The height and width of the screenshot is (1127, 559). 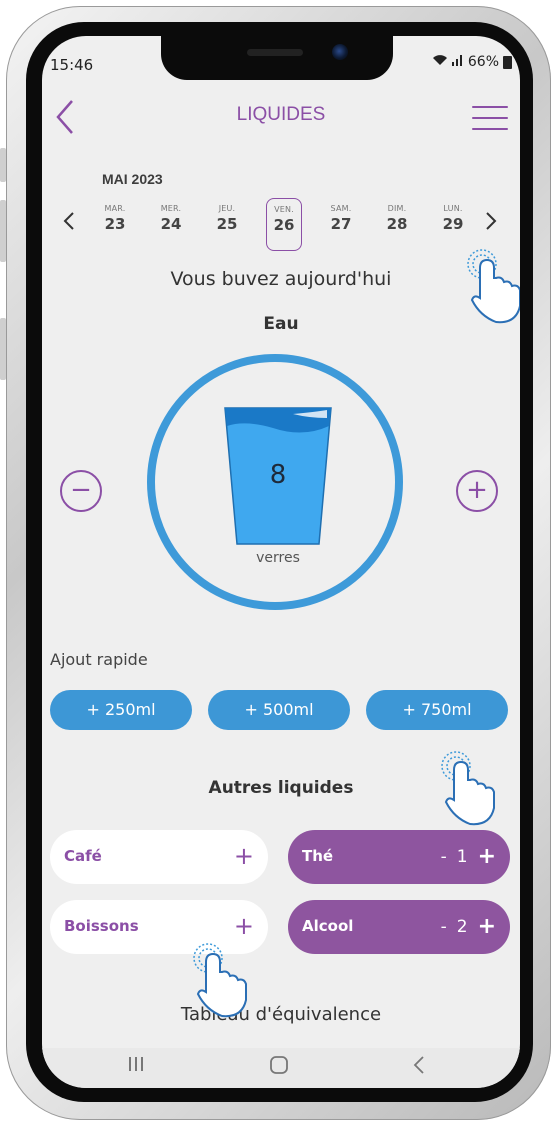 What do you see at coordinates (444, 927) in the screenshot?
I see `alcool-decrement-button: -` at bounding box center [444, 927].